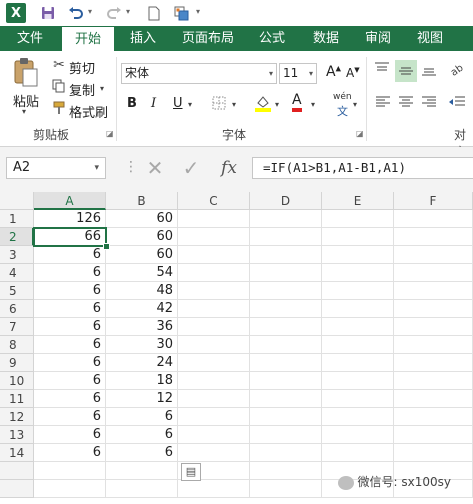  Describe the element at coordinates (17, 381) in the screenshot. I see `row-header-10: 10` at that location.